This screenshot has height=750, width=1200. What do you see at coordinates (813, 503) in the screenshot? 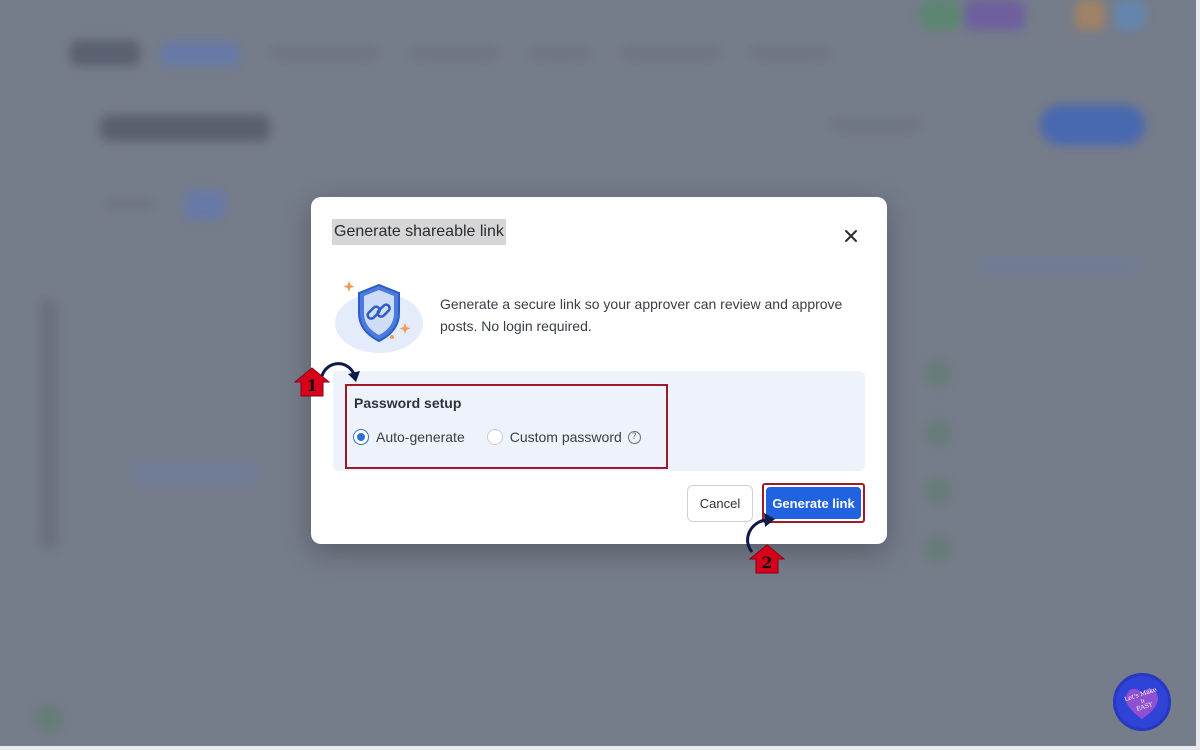
I see `generate-link-button: Generate link` at bounding box center [813, 503].